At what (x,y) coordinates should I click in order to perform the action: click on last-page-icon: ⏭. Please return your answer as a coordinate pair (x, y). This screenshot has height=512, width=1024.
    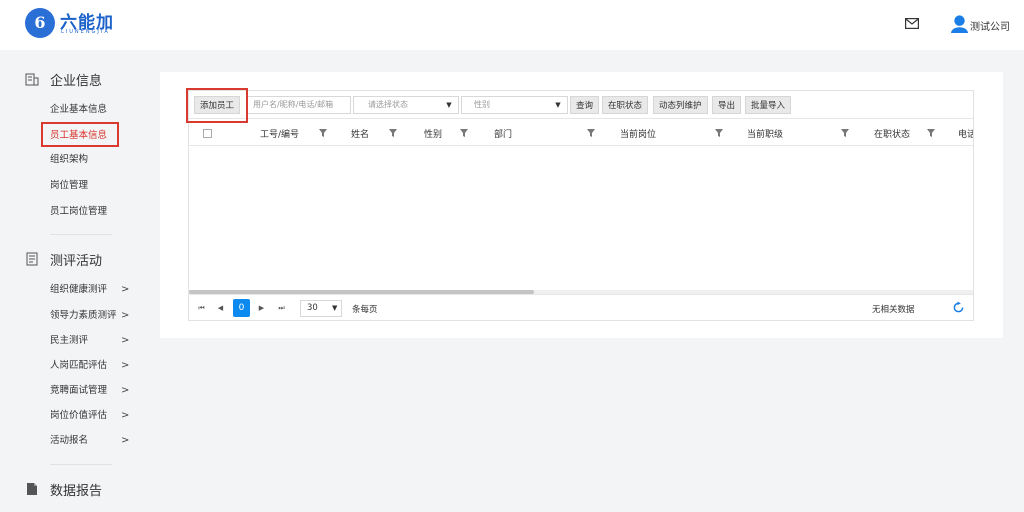
    Looking at the image, I should click on (281, 308).